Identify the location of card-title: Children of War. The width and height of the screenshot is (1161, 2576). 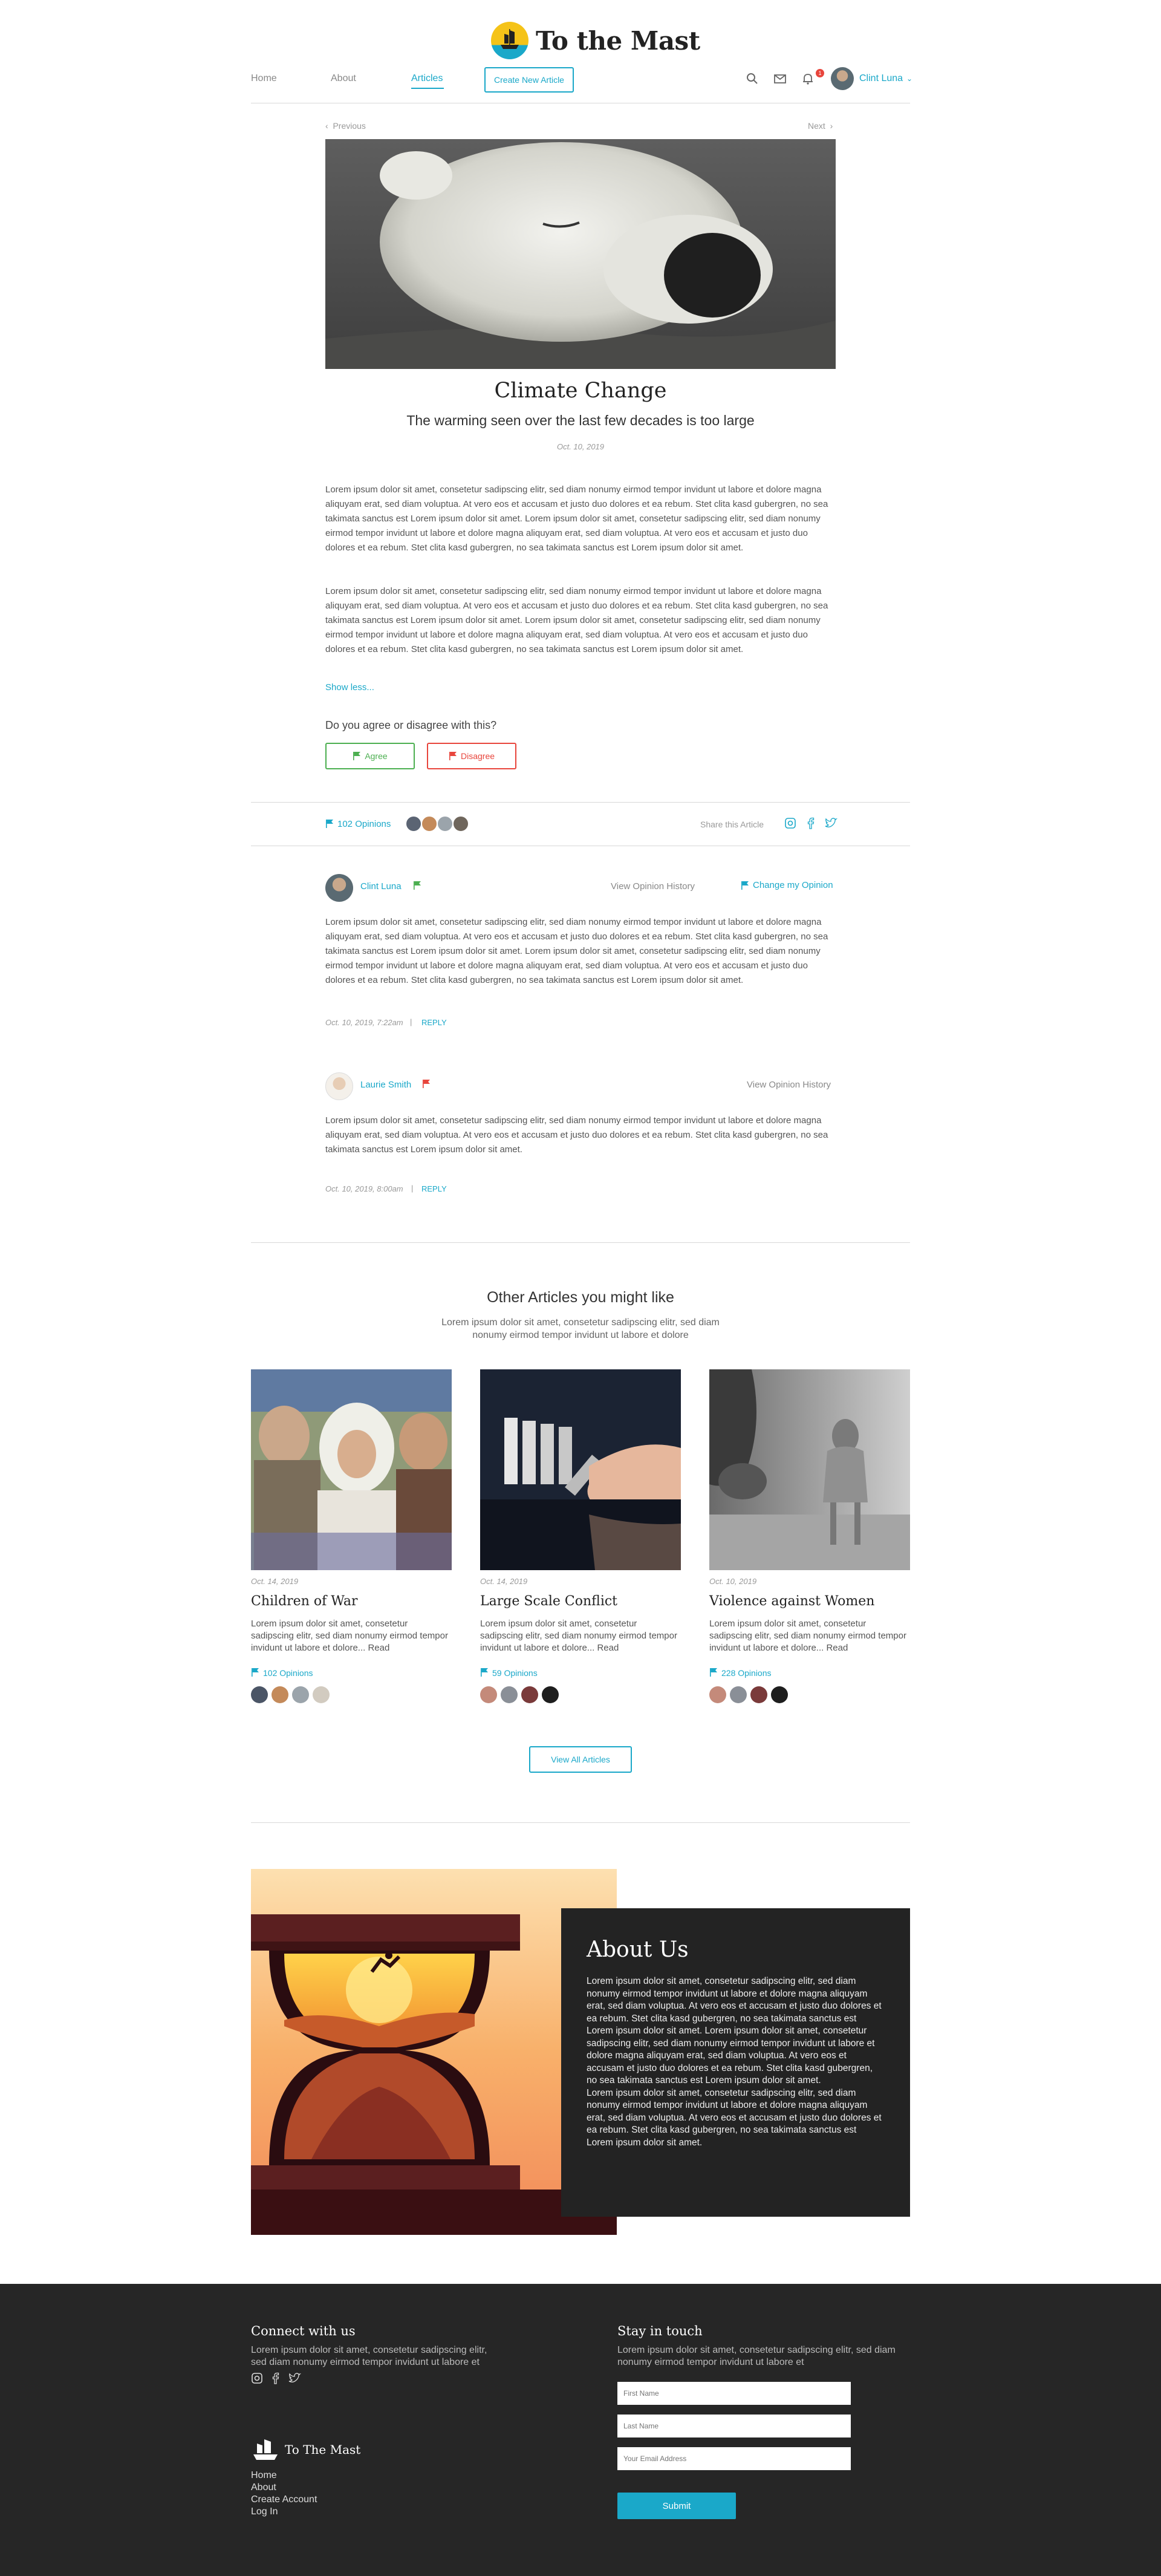
(304, 1601).